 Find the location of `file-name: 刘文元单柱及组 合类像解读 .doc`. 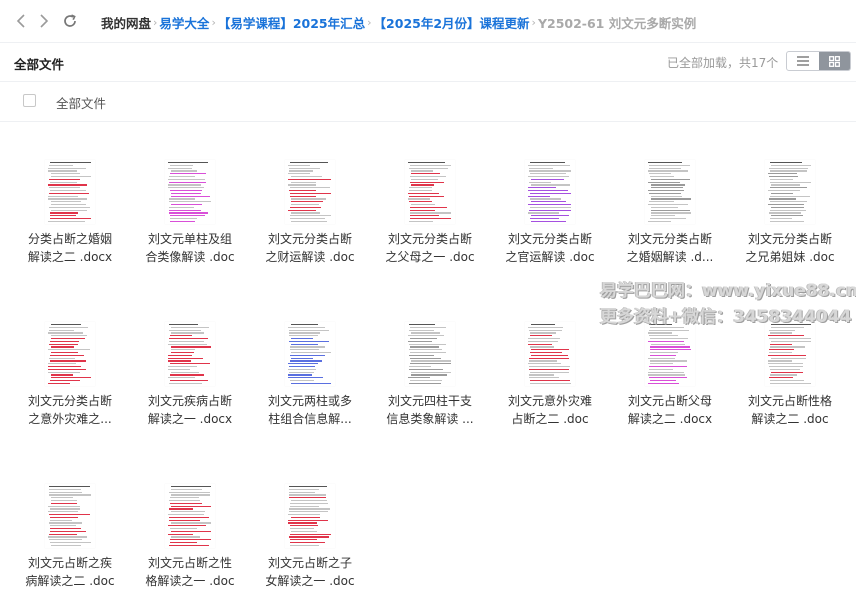

file-name: 刘文元单柱及组 合类像解读 .doc is located at coordinates (190, 248).